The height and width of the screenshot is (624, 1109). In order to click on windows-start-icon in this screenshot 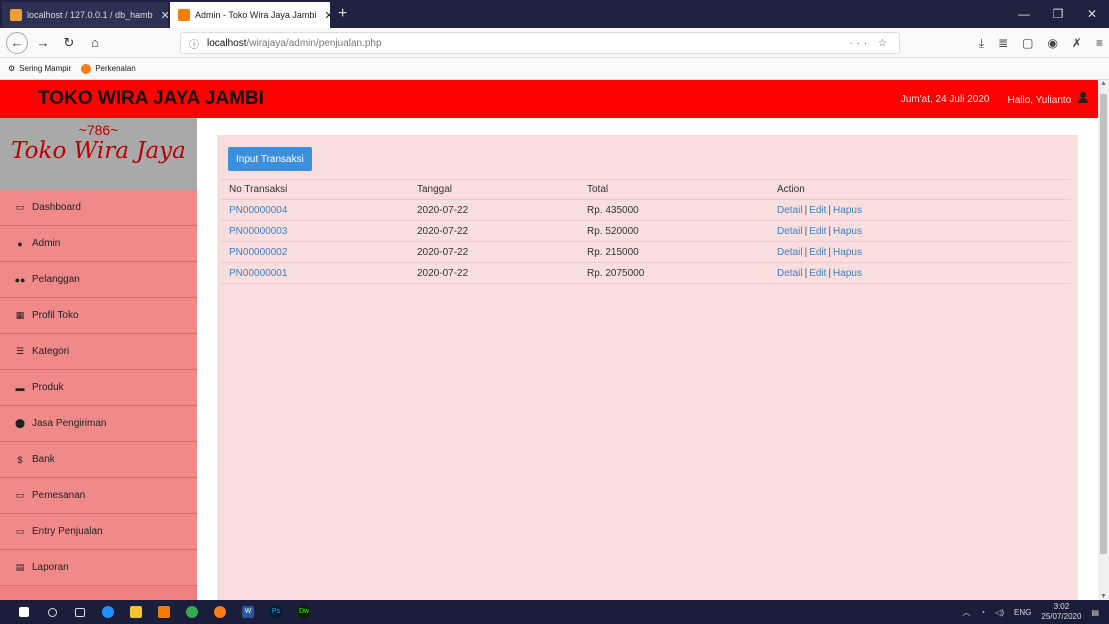, I will do `click(24, 612)`.